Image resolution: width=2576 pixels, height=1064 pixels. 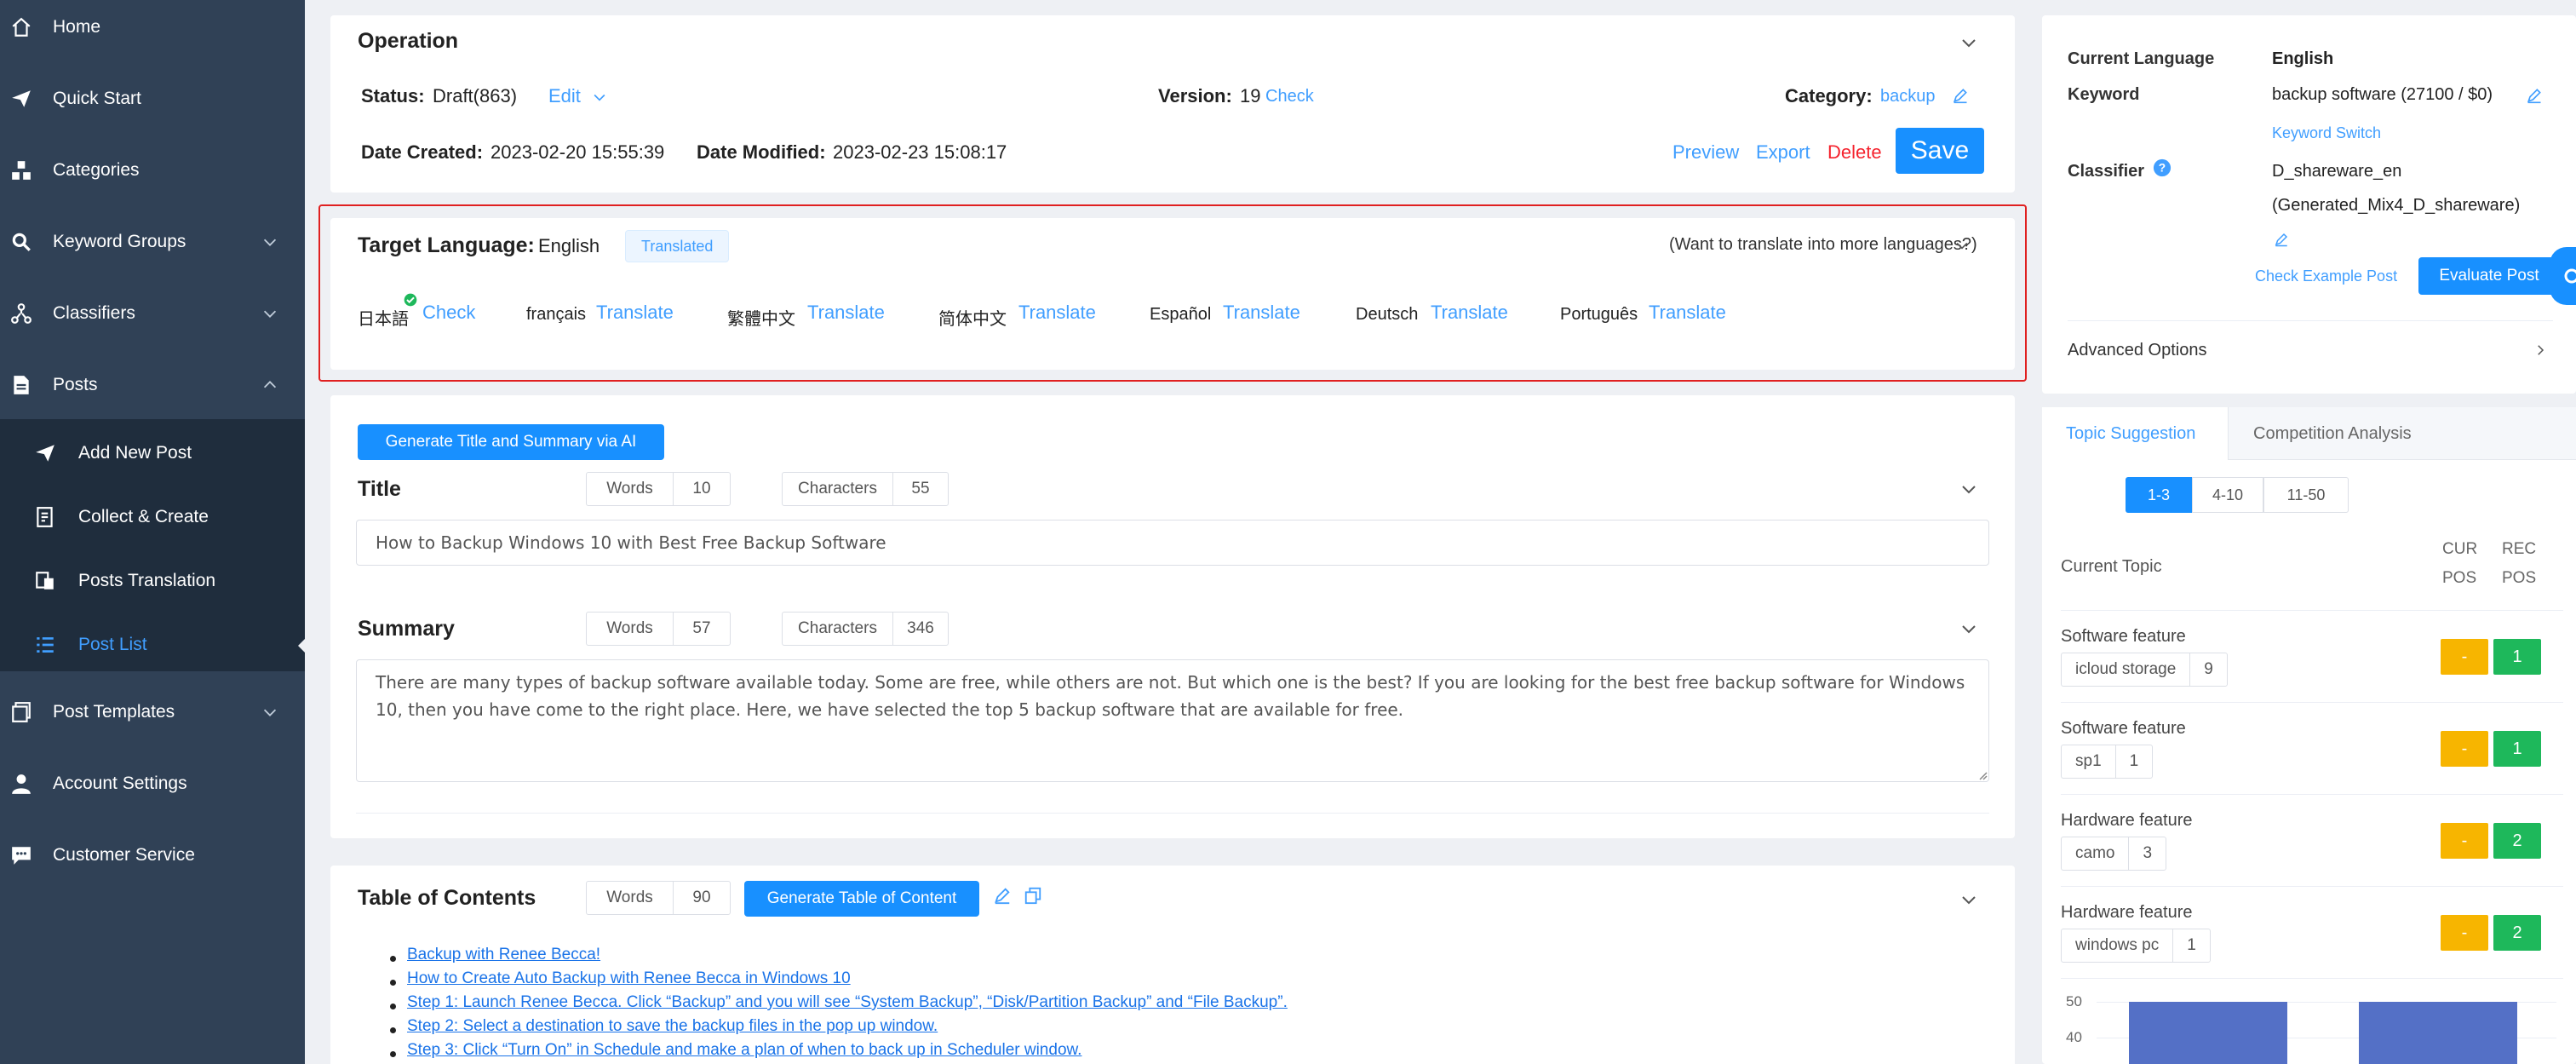 What do you see at coordinates (1469, 313) in the screenshot?
I see `language-action-de: Translate` at bounding box center [1469, 313].